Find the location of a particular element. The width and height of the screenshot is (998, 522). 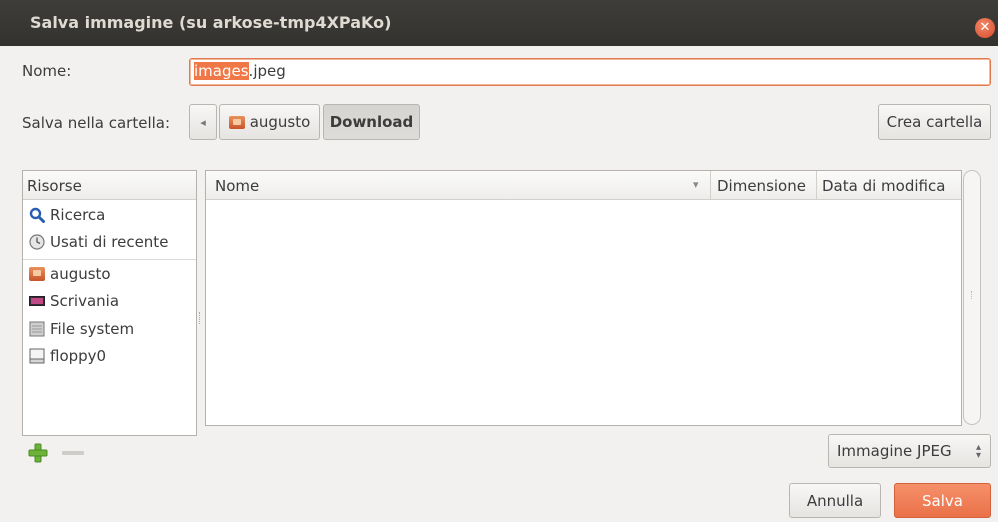

path-label: augusto is located at coordinates (280, 122).